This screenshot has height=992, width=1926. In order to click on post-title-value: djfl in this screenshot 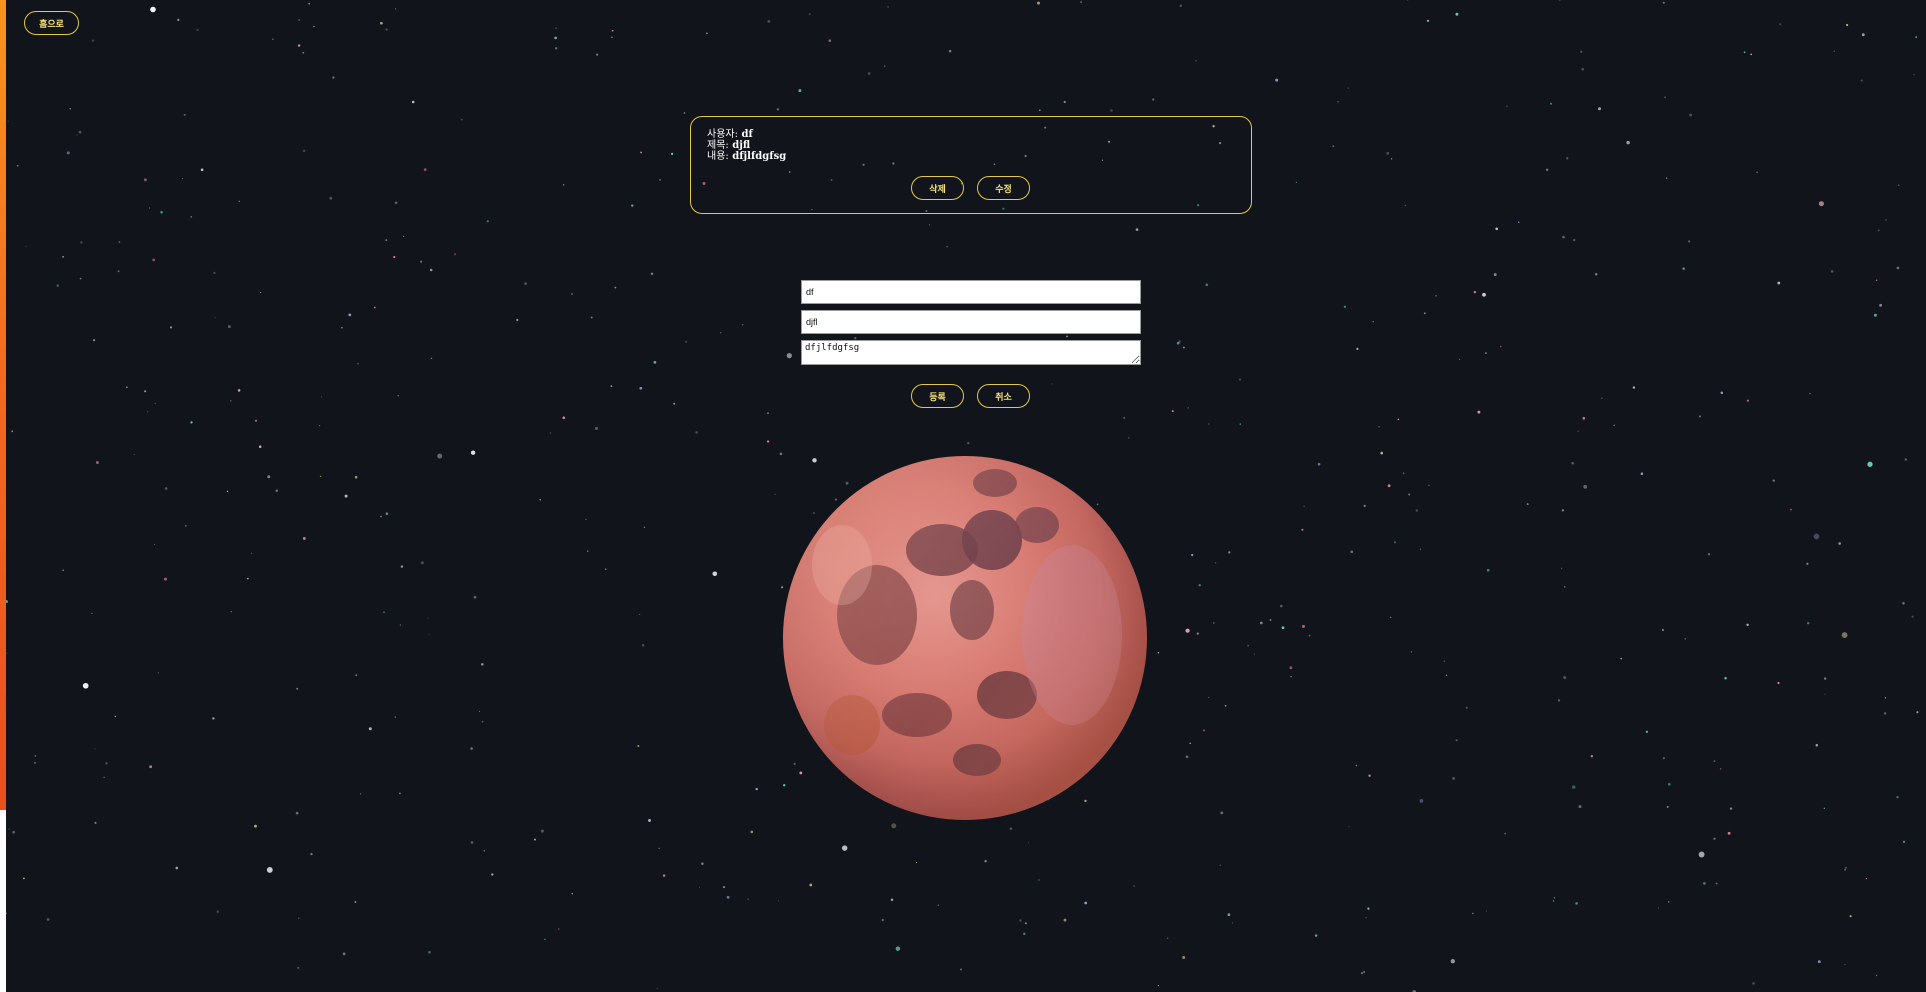, I will do `click(741, 145)`.